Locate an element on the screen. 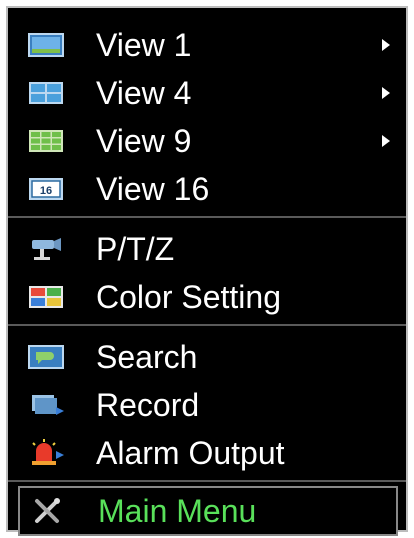 The image size is (414, 538). menu-item-label: View 4 is located at coordinates (144, 93).